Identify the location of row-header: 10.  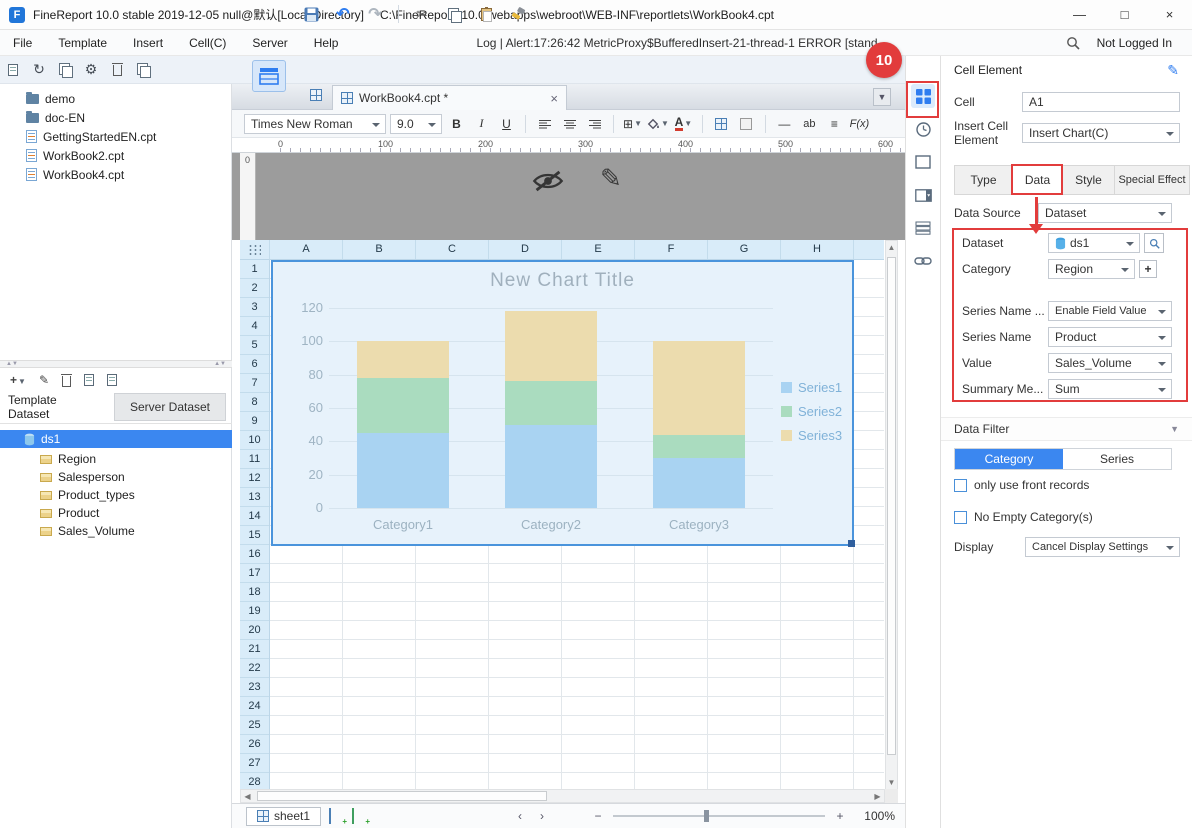
(254, 440).